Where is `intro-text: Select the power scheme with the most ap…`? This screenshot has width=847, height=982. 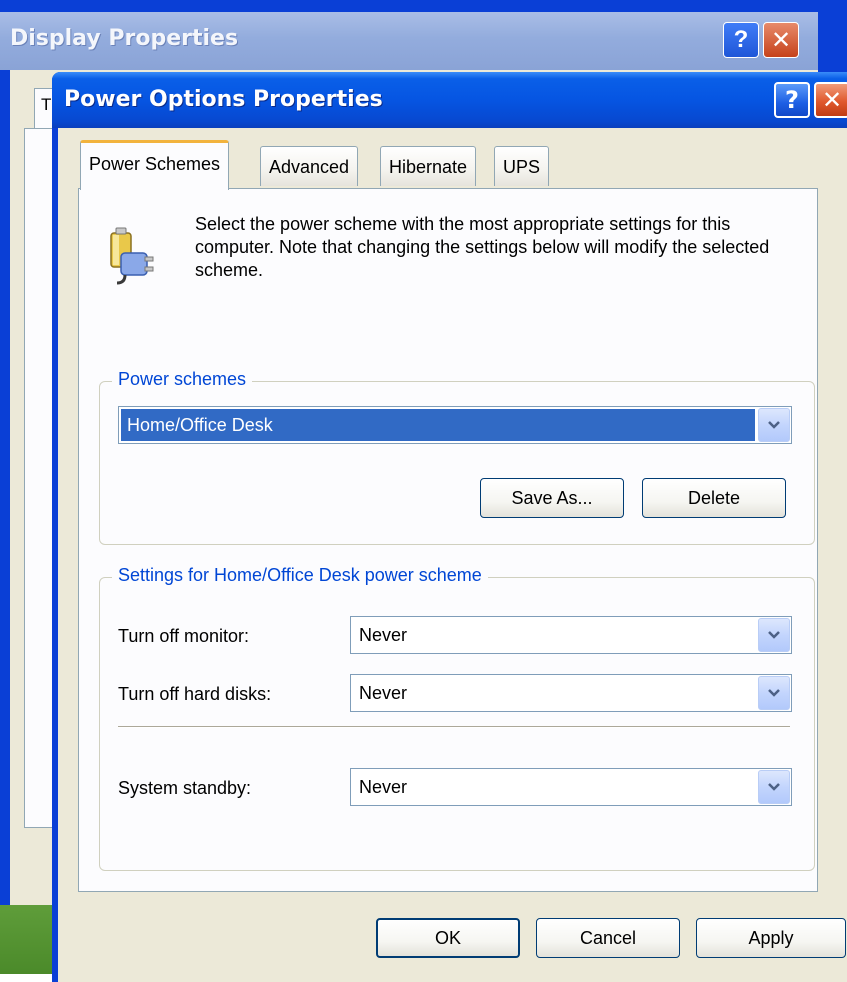
intro-text: Select the power scheme with the most ap… is located at coordinates (482, 247).